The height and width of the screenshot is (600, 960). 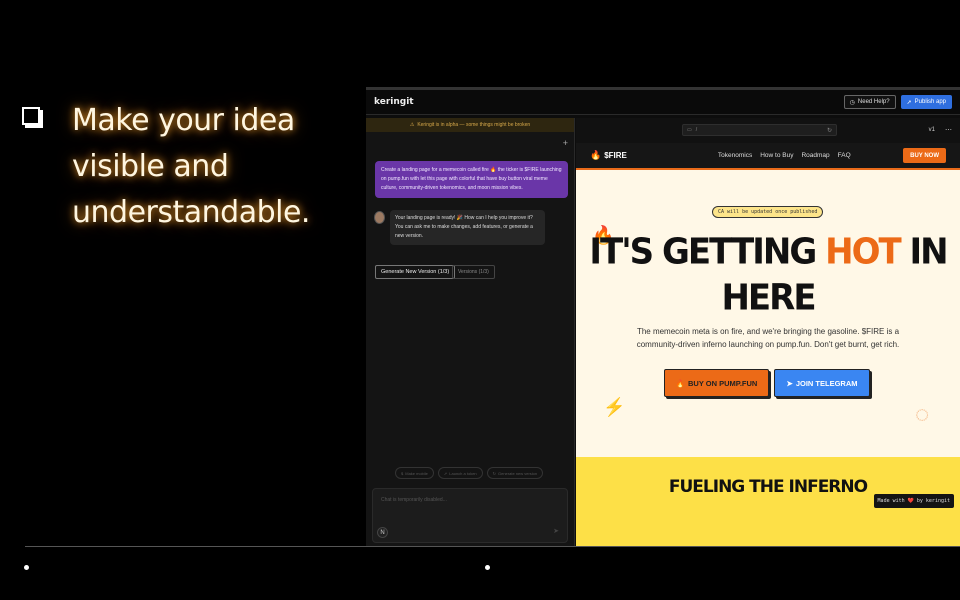 I want to click on join-telegram-label: JOIN TELEGRAM, so click(x=826, y=383).